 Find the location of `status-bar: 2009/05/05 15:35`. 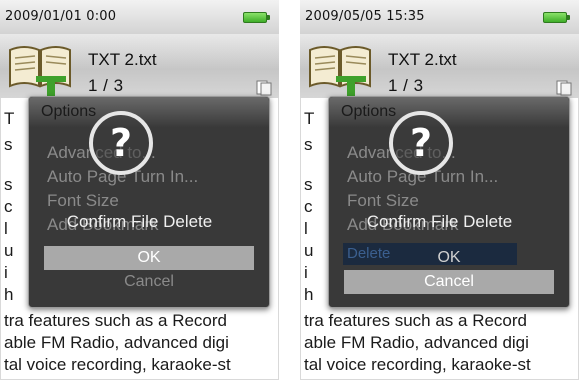

status-bar: 2009/05/05 15:35 is located at coordinates (439, 17).